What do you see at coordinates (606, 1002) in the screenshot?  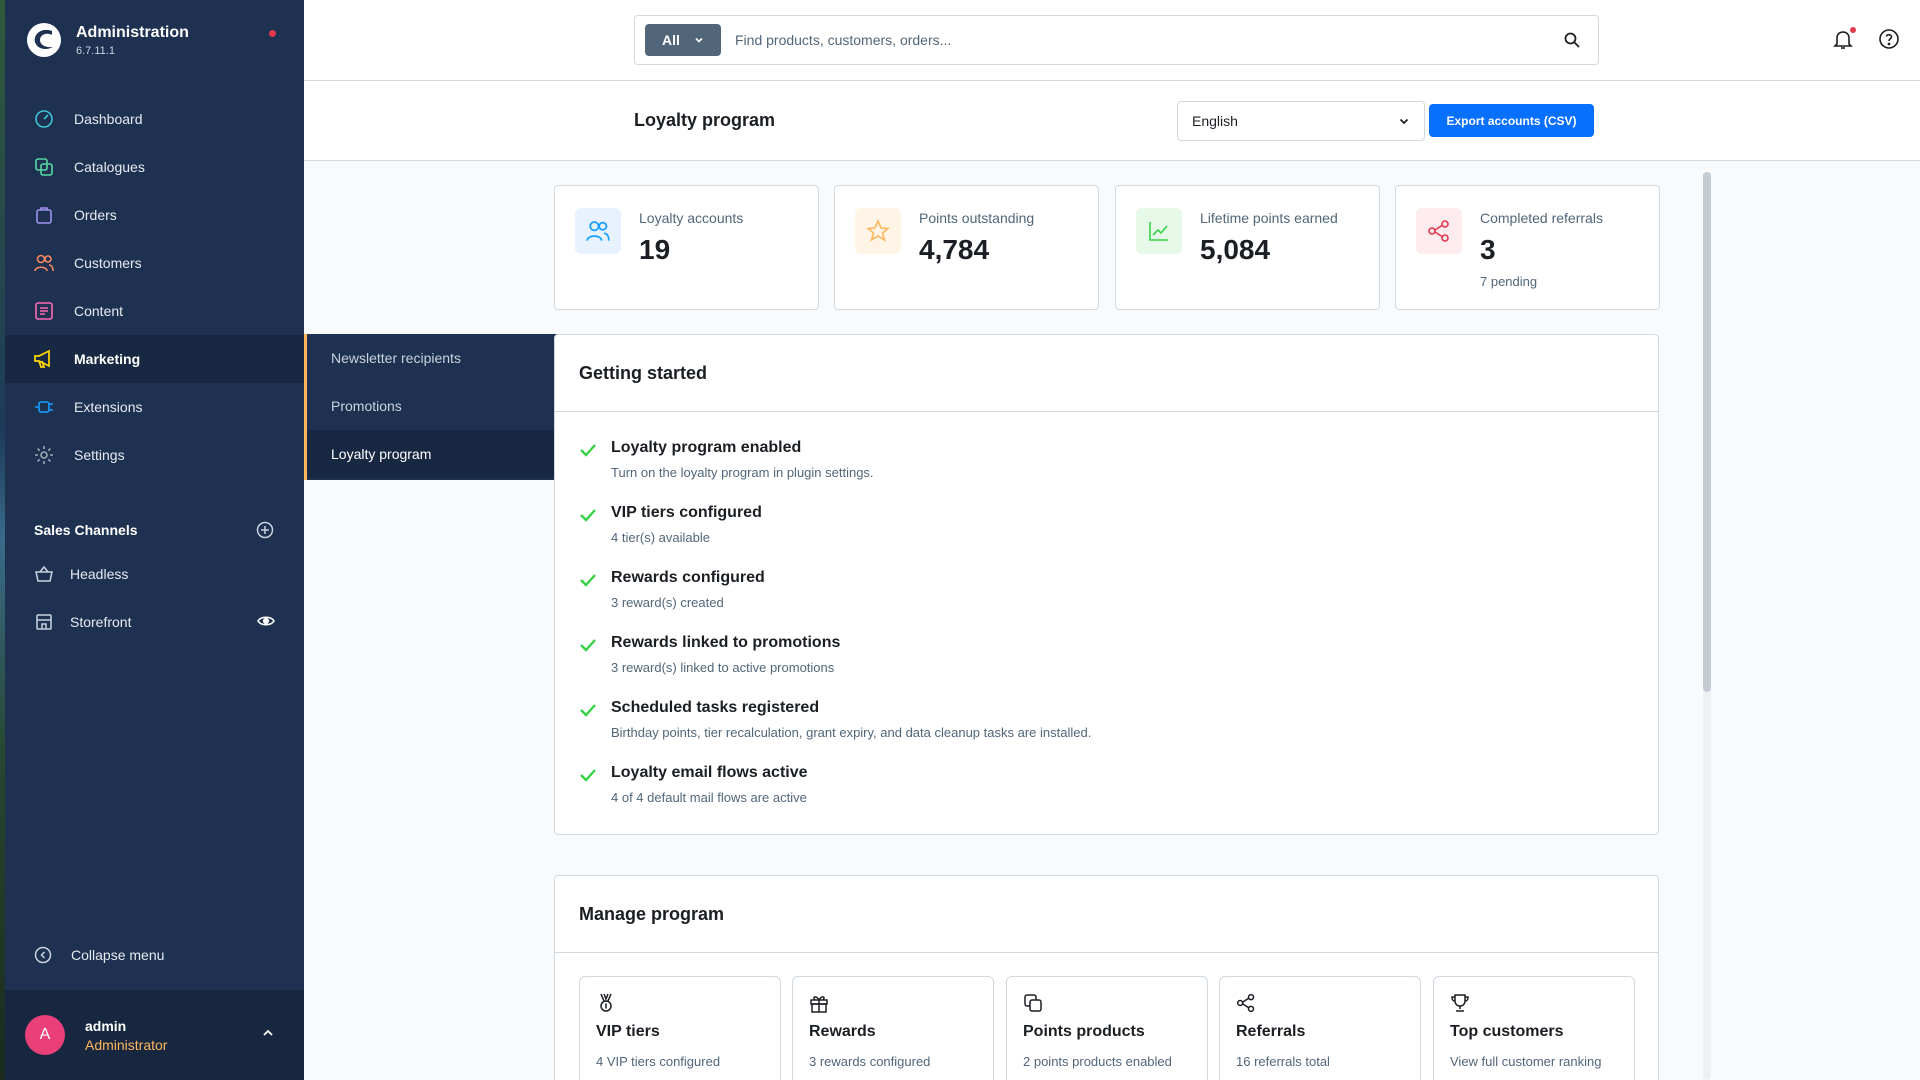 I see `medal-icon` at bounding box center [606, 1002].